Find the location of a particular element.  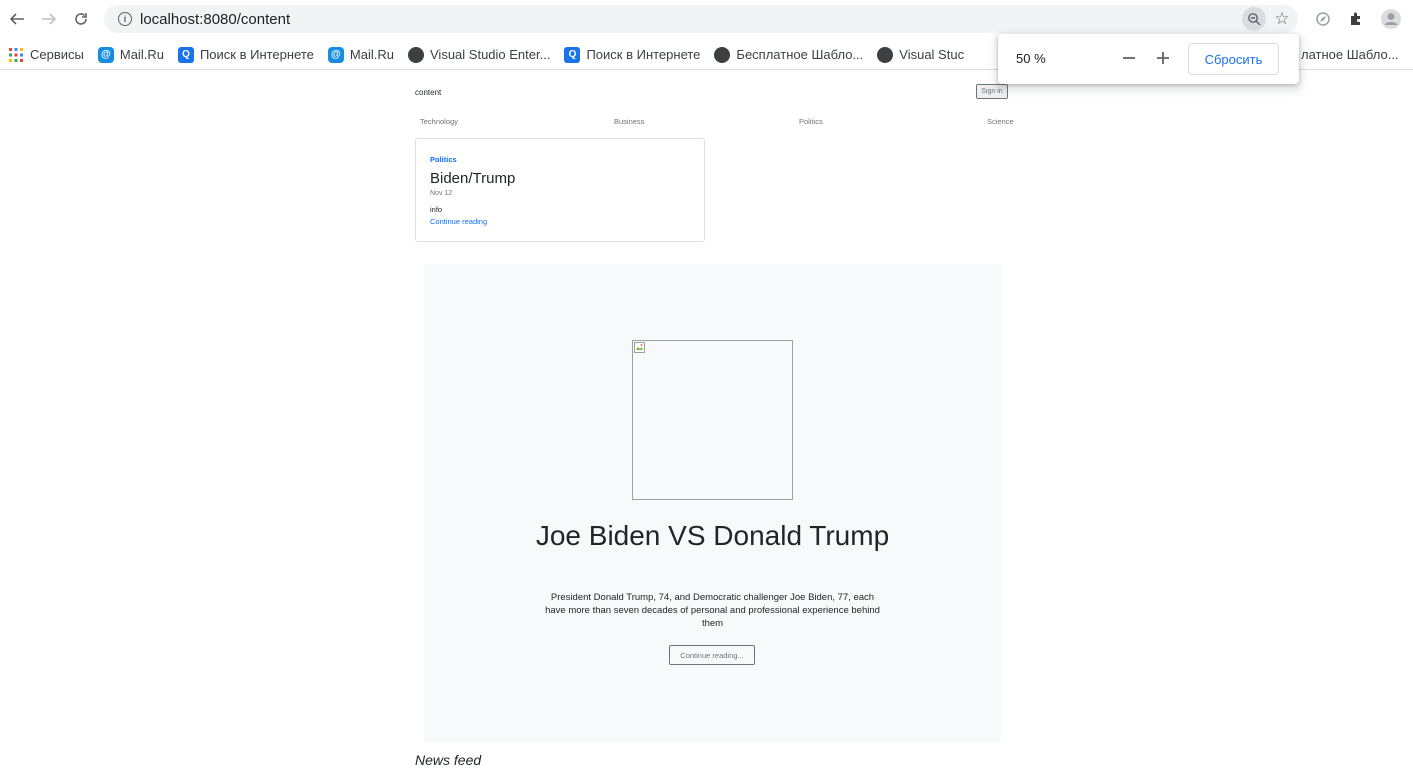

nav-link-science: Science is located at coordinates (1000, 121).